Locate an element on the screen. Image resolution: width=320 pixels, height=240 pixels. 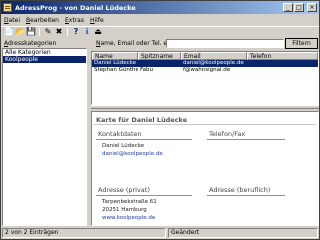
cell-name: Stephan Günther is located at coordinates (116, 70).